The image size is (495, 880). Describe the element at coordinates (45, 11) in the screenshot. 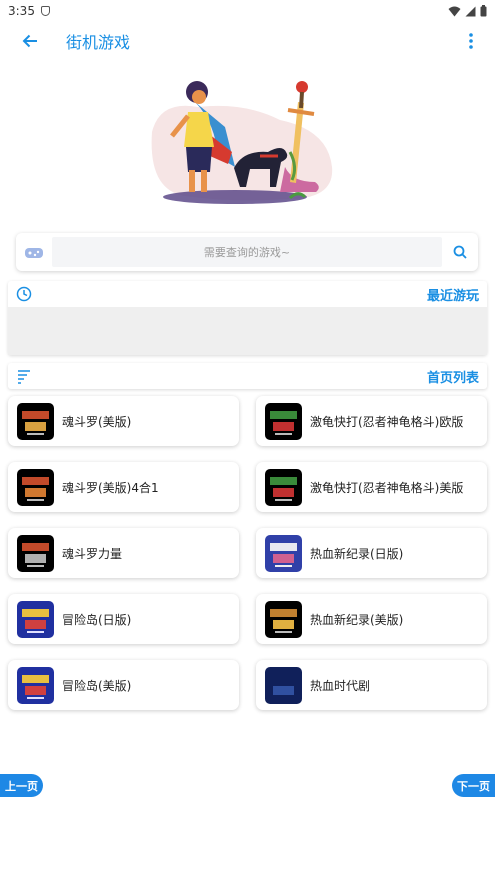

I see `shield-icon` at that location.